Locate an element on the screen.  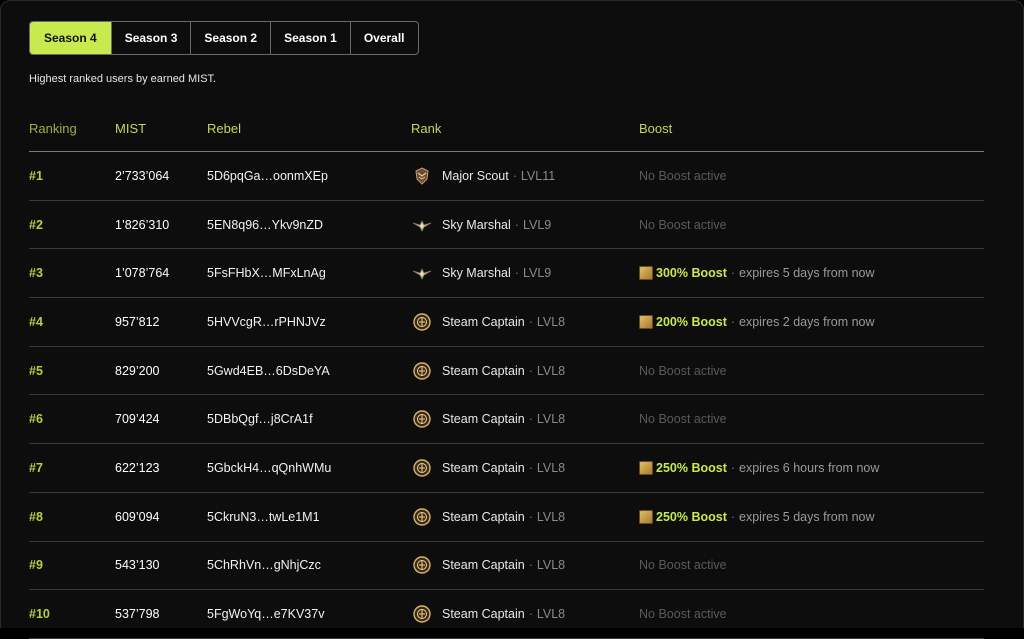
boost-amount: 300% Boost is located at coordinates (691, 273).